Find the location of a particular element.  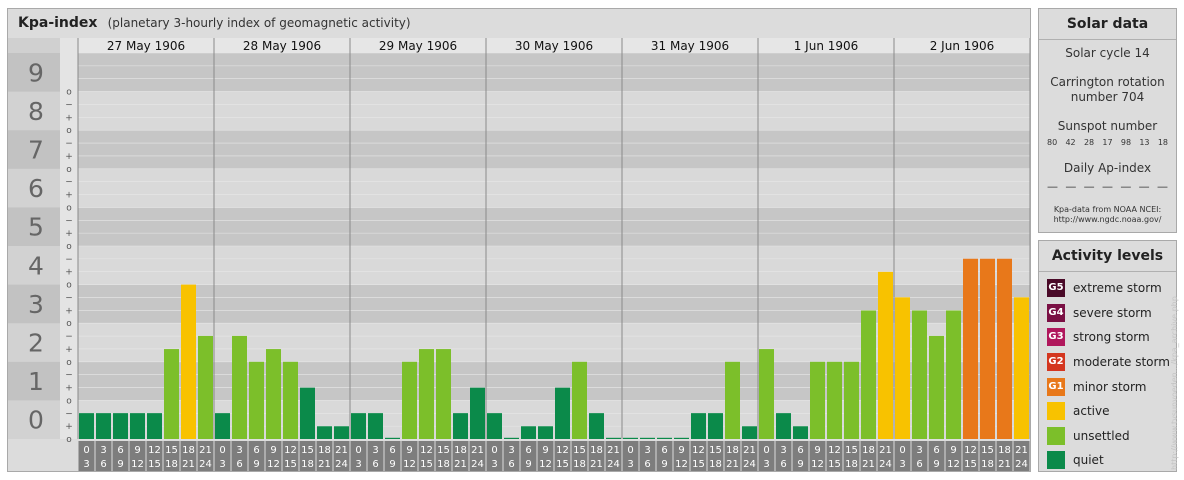

y-tick-label: 6 is located at coordinates (36, 188).